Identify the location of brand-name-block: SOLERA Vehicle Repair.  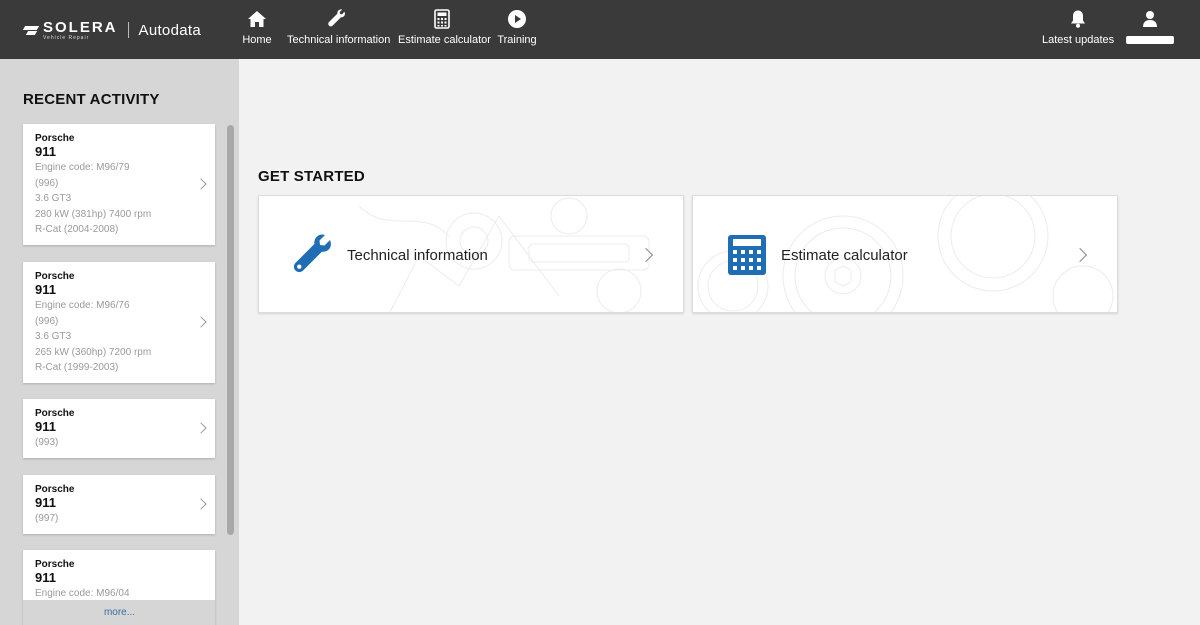
(80, 30).